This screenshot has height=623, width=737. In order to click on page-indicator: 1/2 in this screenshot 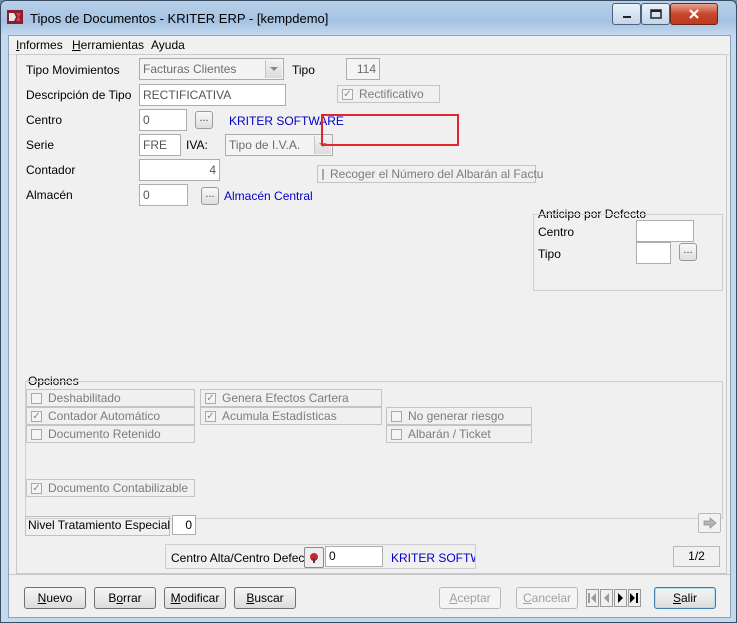, I will do `click(696, 556)`.